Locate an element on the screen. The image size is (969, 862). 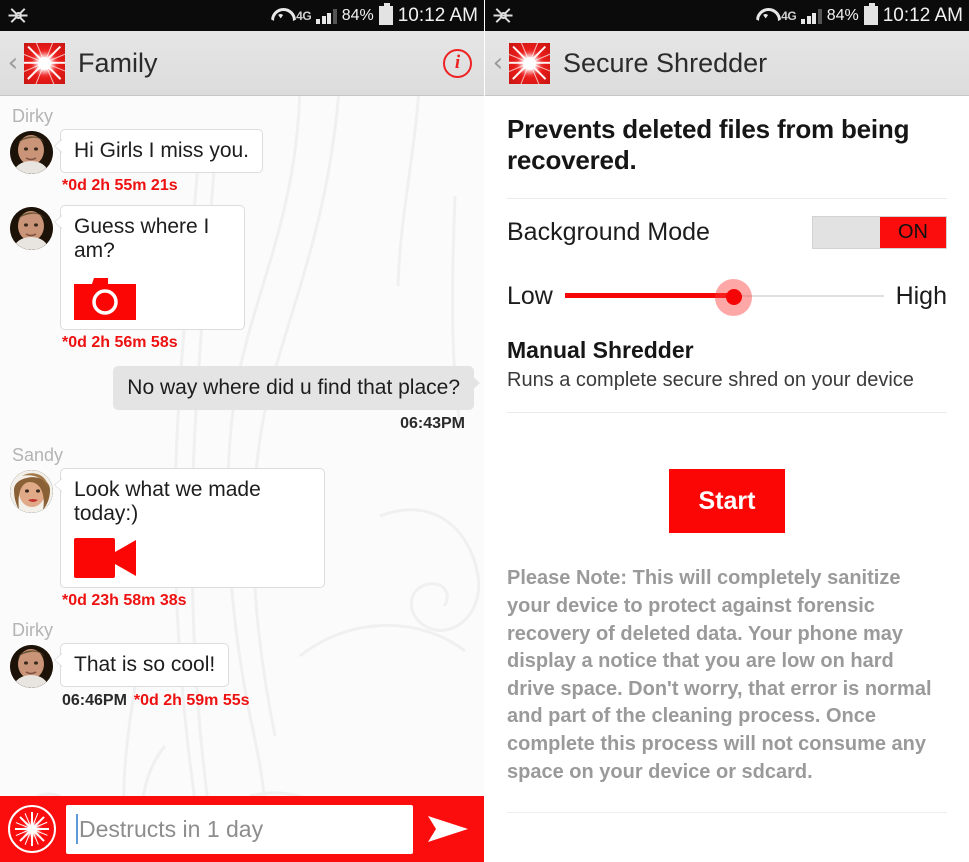
message-bubble-sent: No way where did u find that place? is located at coordinates (296, 388).